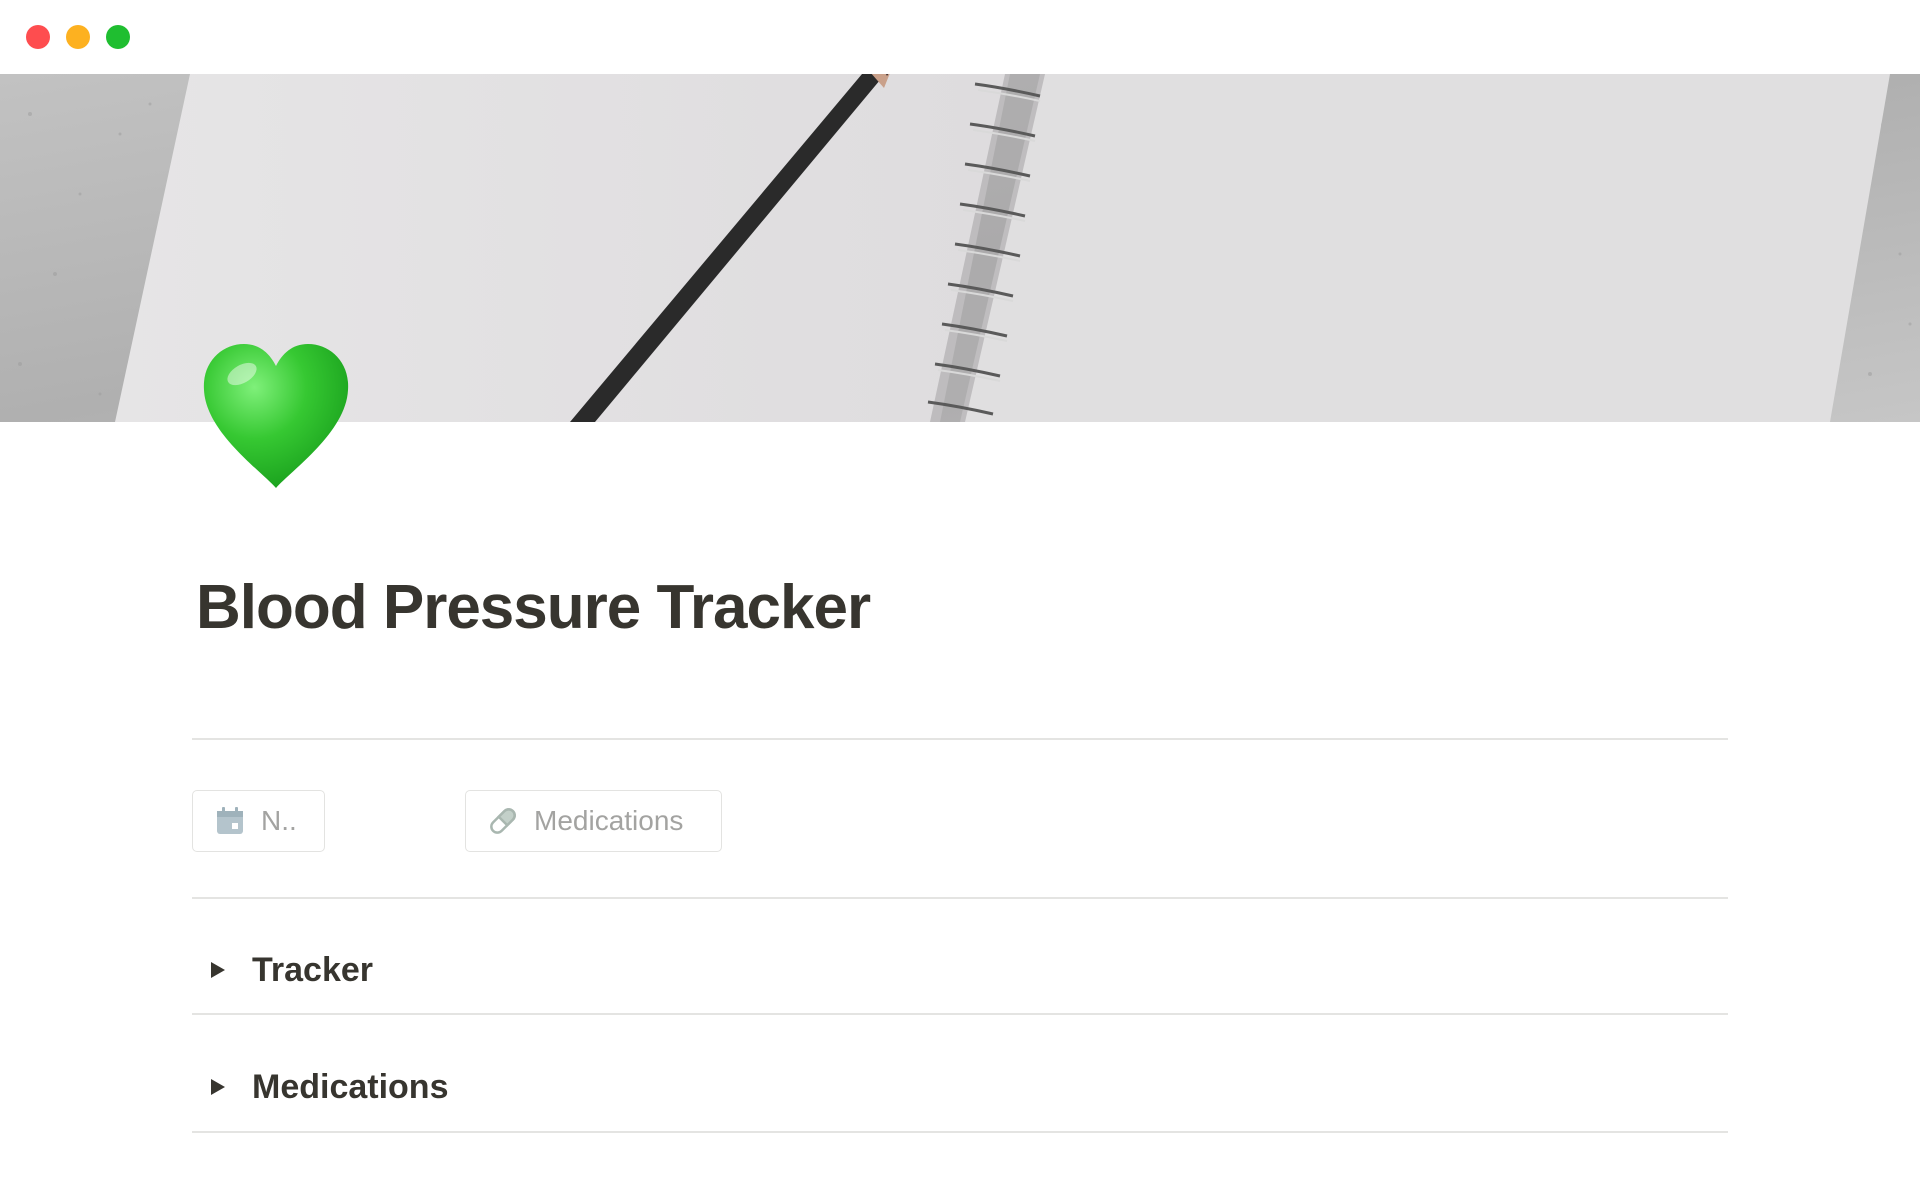  Describe the element at coordinates (312, 969) in the screenshot. I see `toggle-tracker-label: Tracker` at that location.